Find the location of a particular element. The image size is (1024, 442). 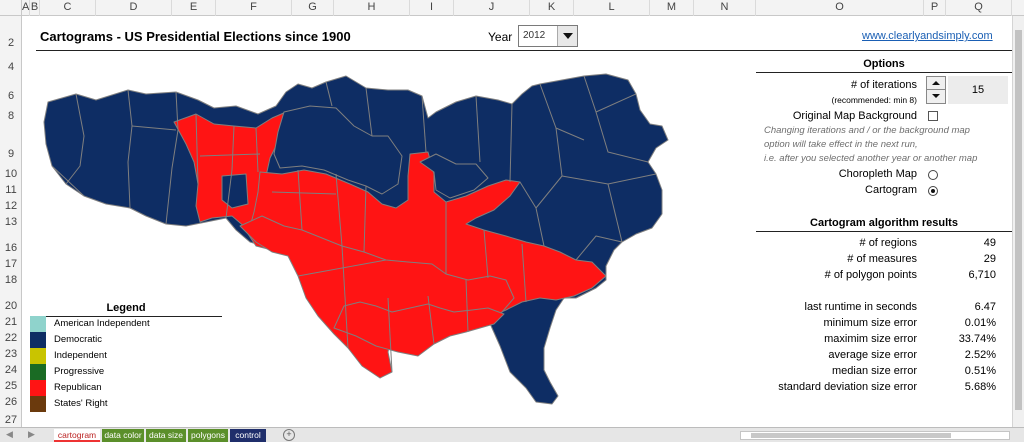

column-header-h: H is located at coordinates (372, 8).